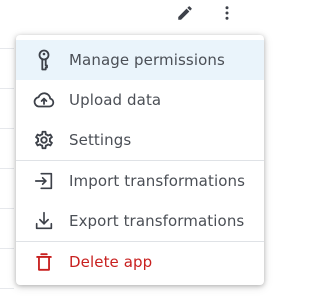 This screenshot has width=320, height=304. I want to click on vertical-dots-icon, so click(227, 13).